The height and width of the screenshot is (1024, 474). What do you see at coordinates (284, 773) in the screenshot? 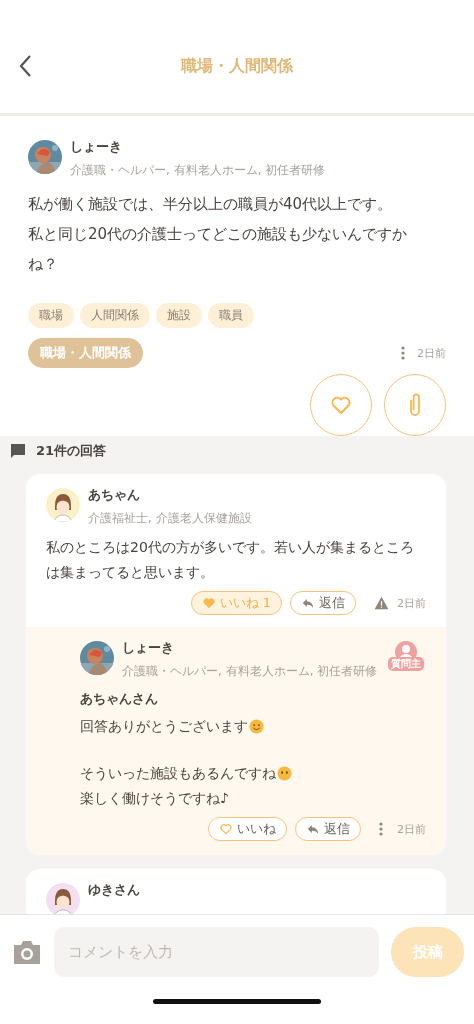
I see `face-icon` at bounding box center [284, 773].